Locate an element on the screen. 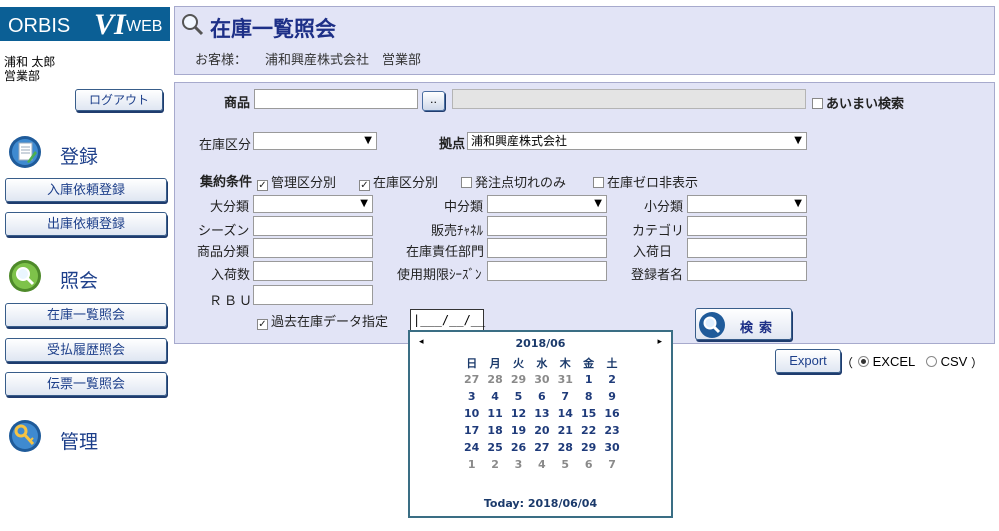 Image resolution: width=999 pixels, height=531 pixels. search-button: 検索 is located at coordinates (743, 324).